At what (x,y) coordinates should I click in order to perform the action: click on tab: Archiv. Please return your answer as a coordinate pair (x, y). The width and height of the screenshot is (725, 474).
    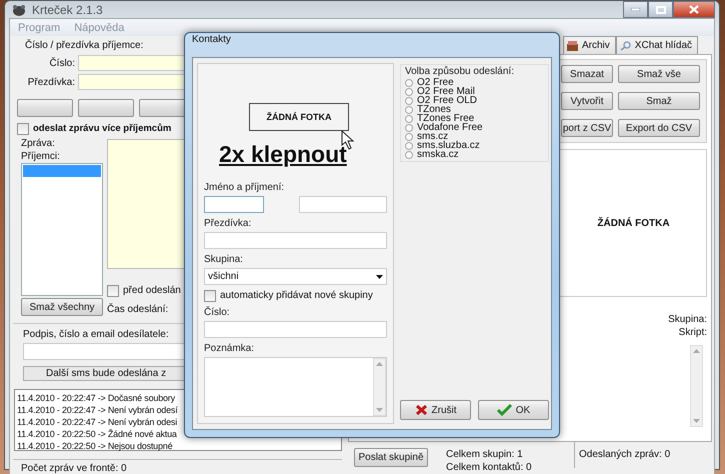
    Looking at the image, I should click on (589, 45).